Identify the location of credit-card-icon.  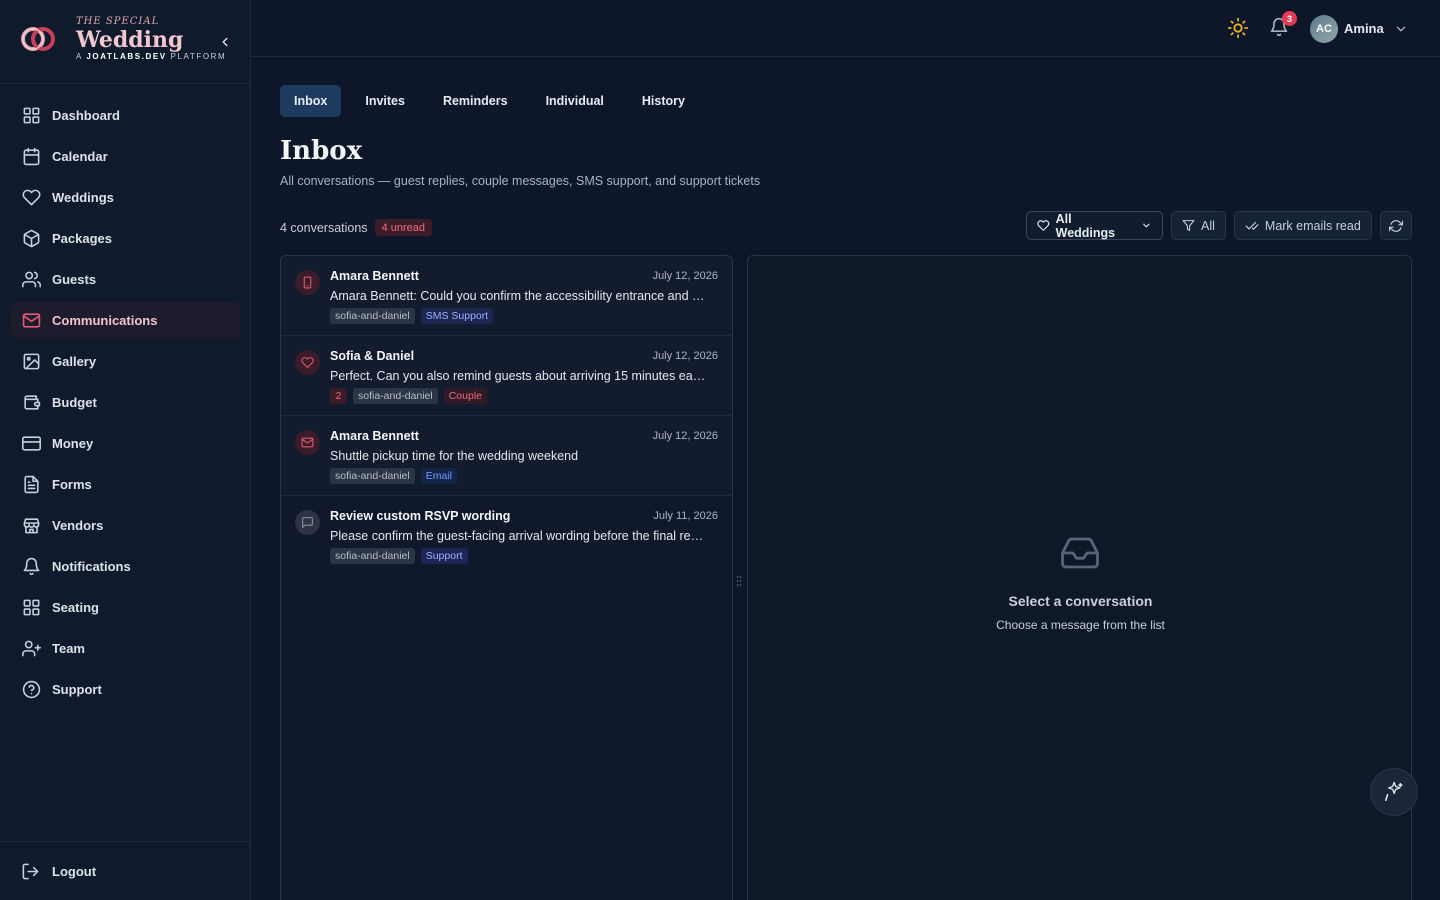
(31, 444).